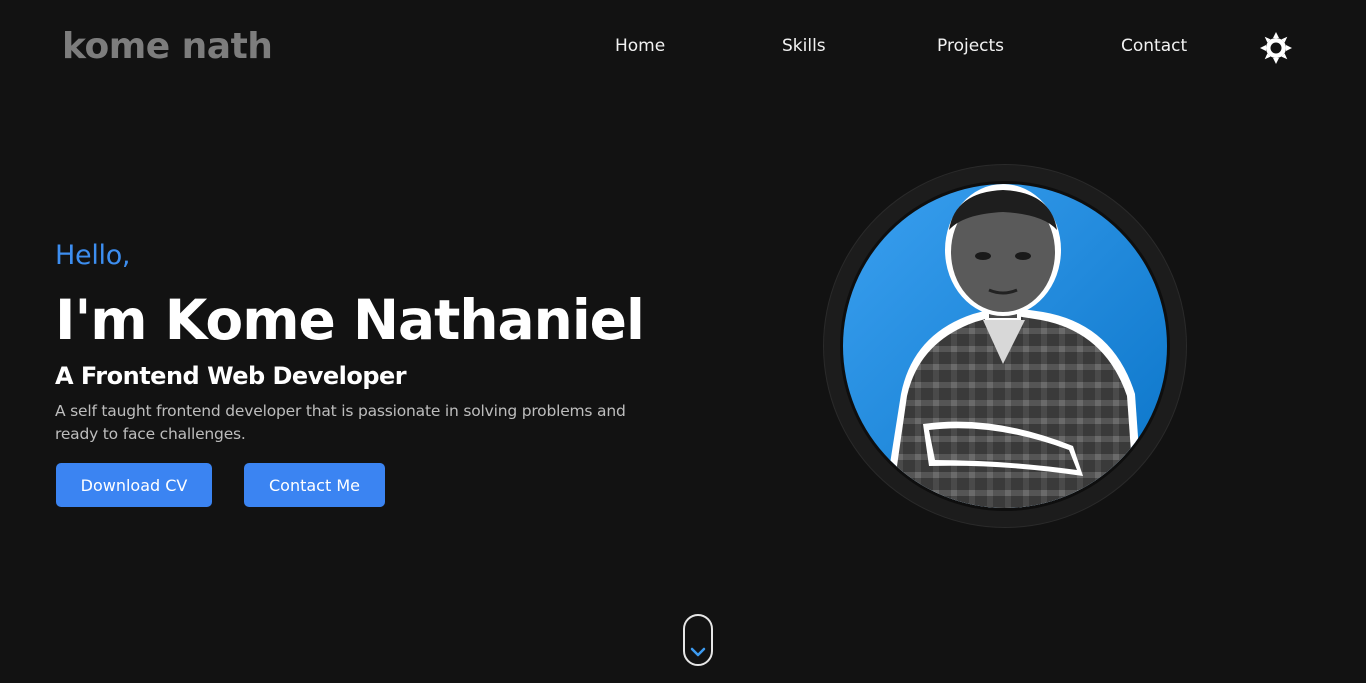 The width and height of the screenshot is (1366, 683). I want to click on hero-greeting: Hello,, so click(93, 255).